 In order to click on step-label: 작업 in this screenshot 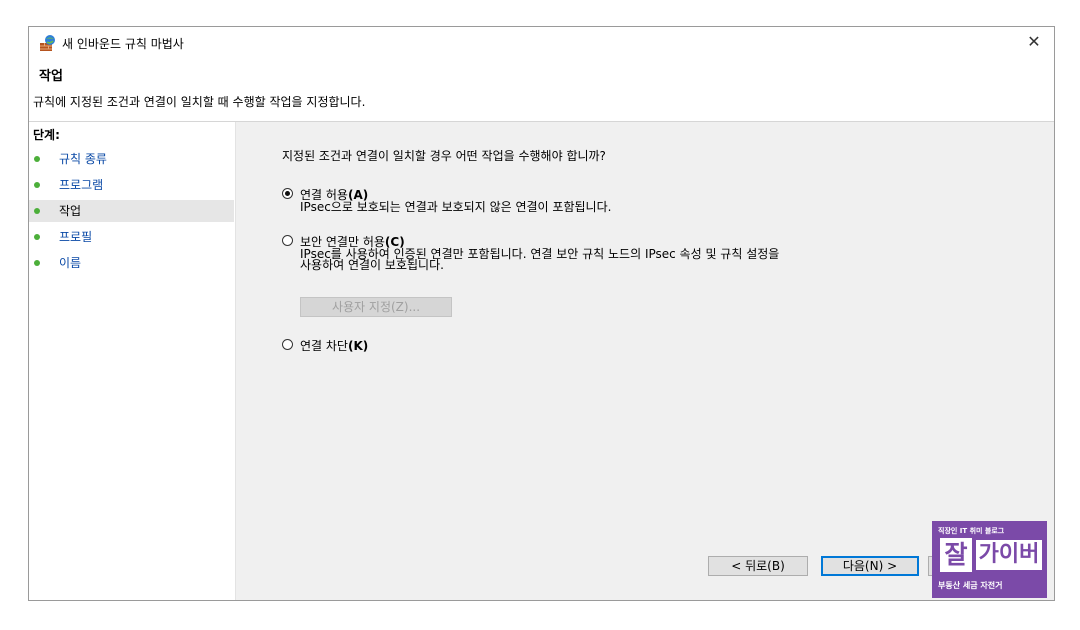, I will do `click(70, 211)`.